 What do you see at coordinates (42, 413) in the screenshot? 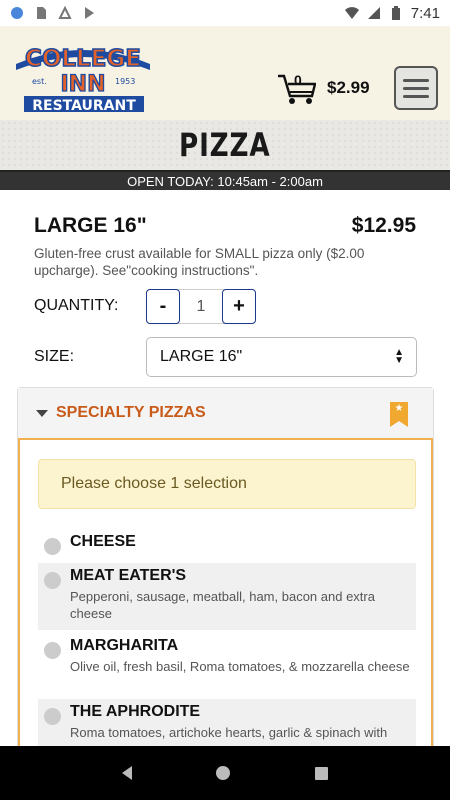
I see `caret-down-icon` at bounding box center [42, 413].